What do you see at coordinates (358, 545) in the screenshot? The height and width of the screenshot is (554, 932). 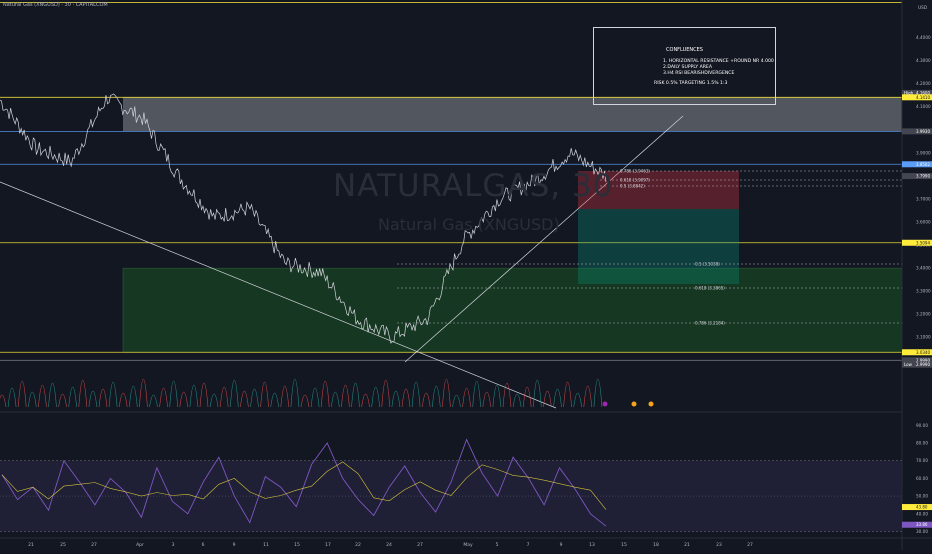 I see `time-tick: 22` at bounding box center [358, 545].